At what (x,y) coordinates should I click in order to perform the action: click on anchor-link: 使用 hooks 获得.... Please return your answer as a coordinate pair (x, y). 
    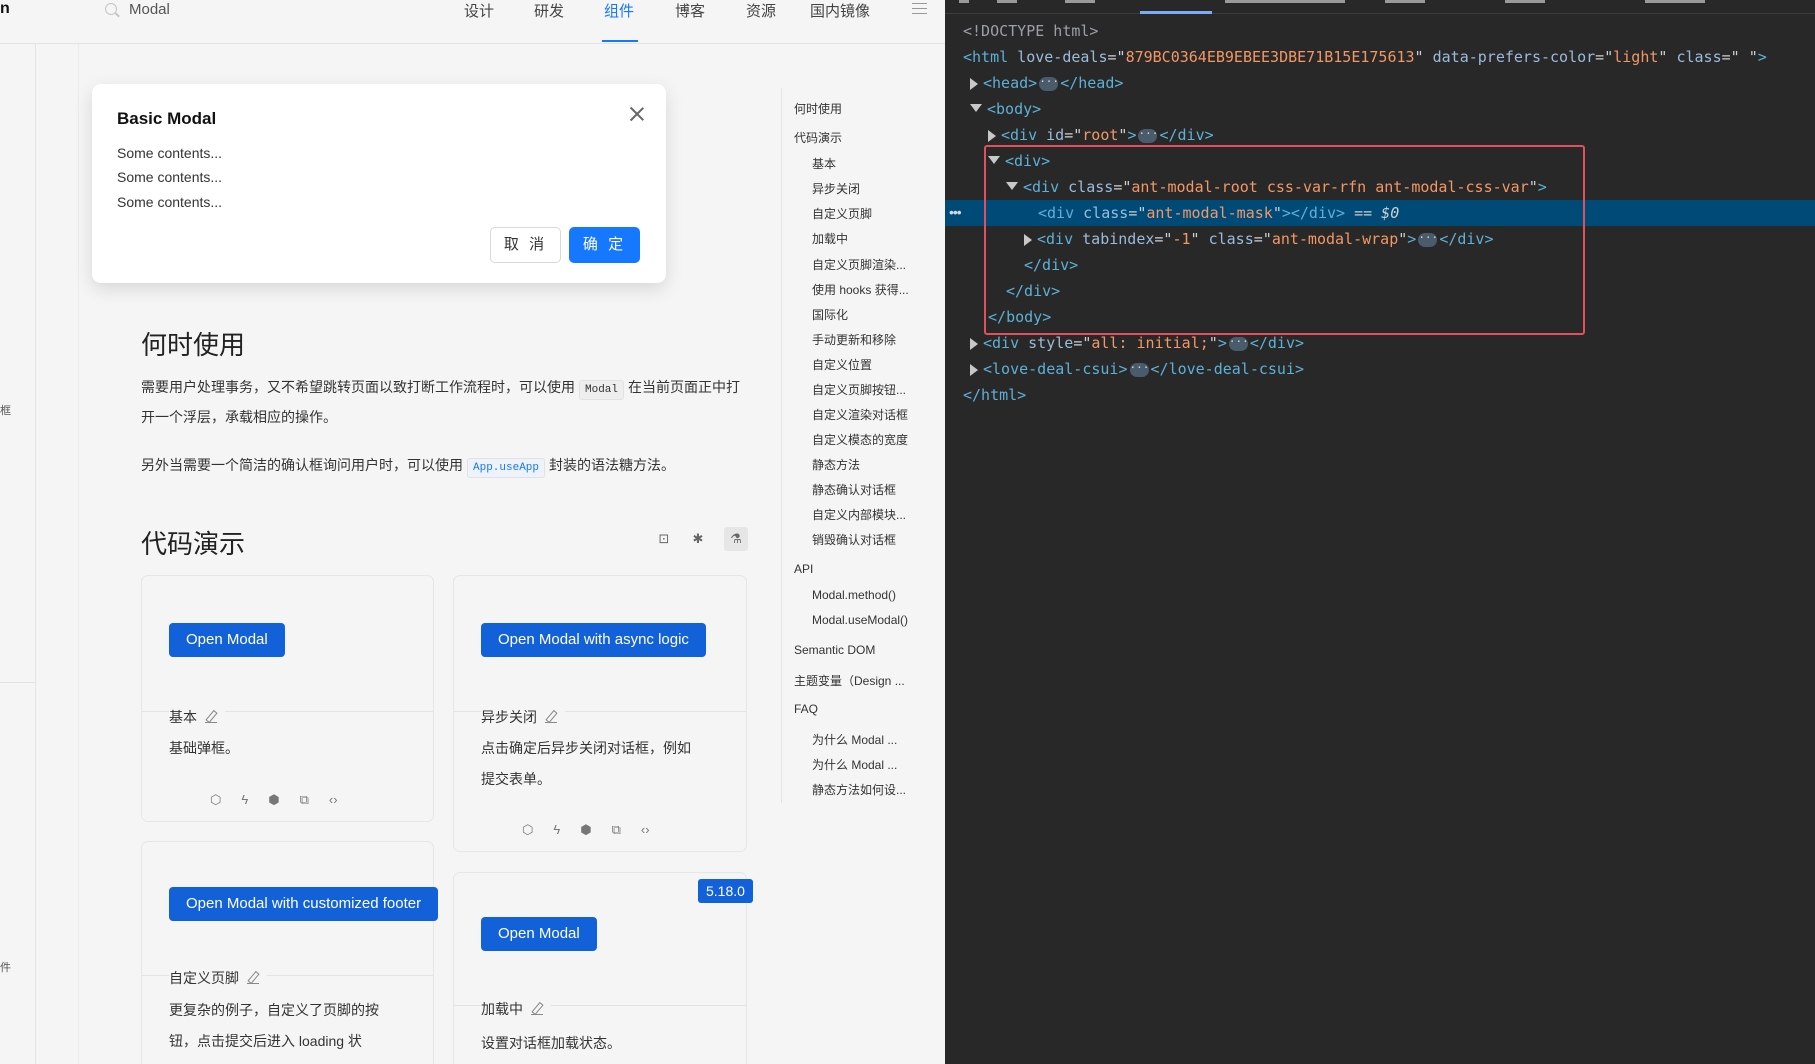
    Looking at the image, I should click on (860, 289).